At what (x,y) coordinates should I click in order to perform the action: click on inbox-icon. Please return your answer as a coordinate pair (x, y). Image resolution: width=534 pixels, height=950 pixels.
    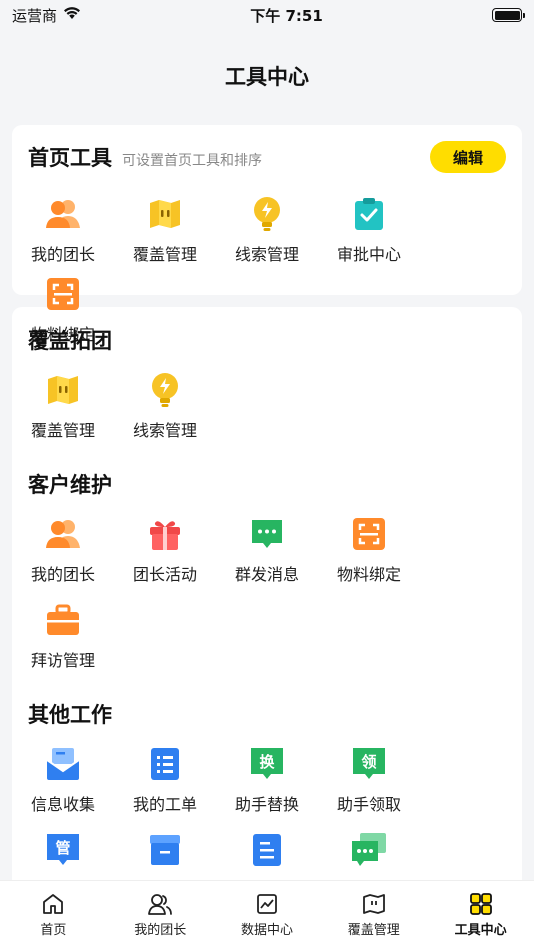
    Looking at the image, I should click on (63, 764).